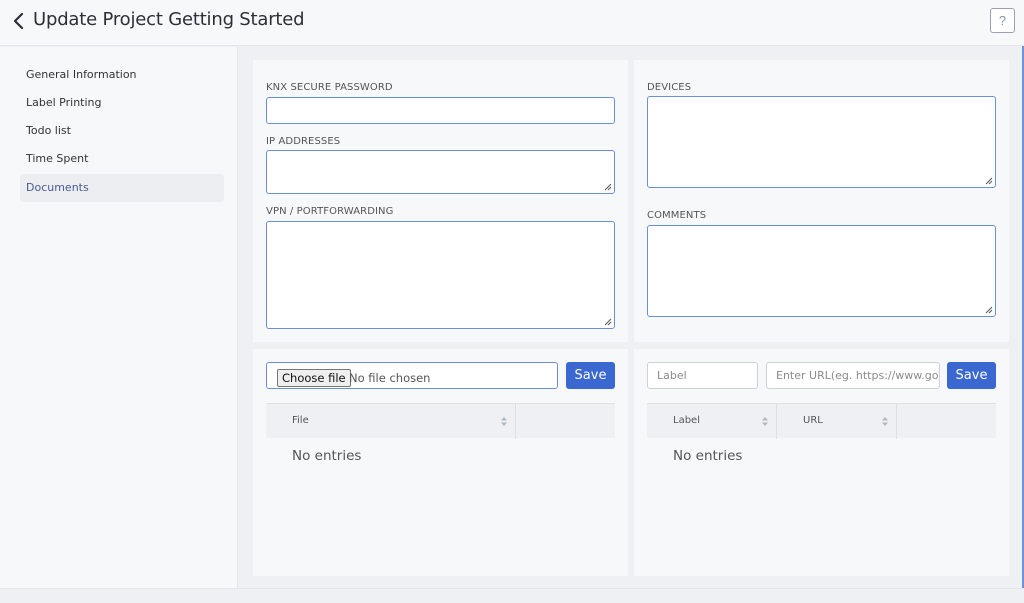 The height and width of the screenshot is (603, 1024). Describe the element at coordinates (512, 23) in the screenshot. I see `page-header: Update Project Getting Started ?` at that location.